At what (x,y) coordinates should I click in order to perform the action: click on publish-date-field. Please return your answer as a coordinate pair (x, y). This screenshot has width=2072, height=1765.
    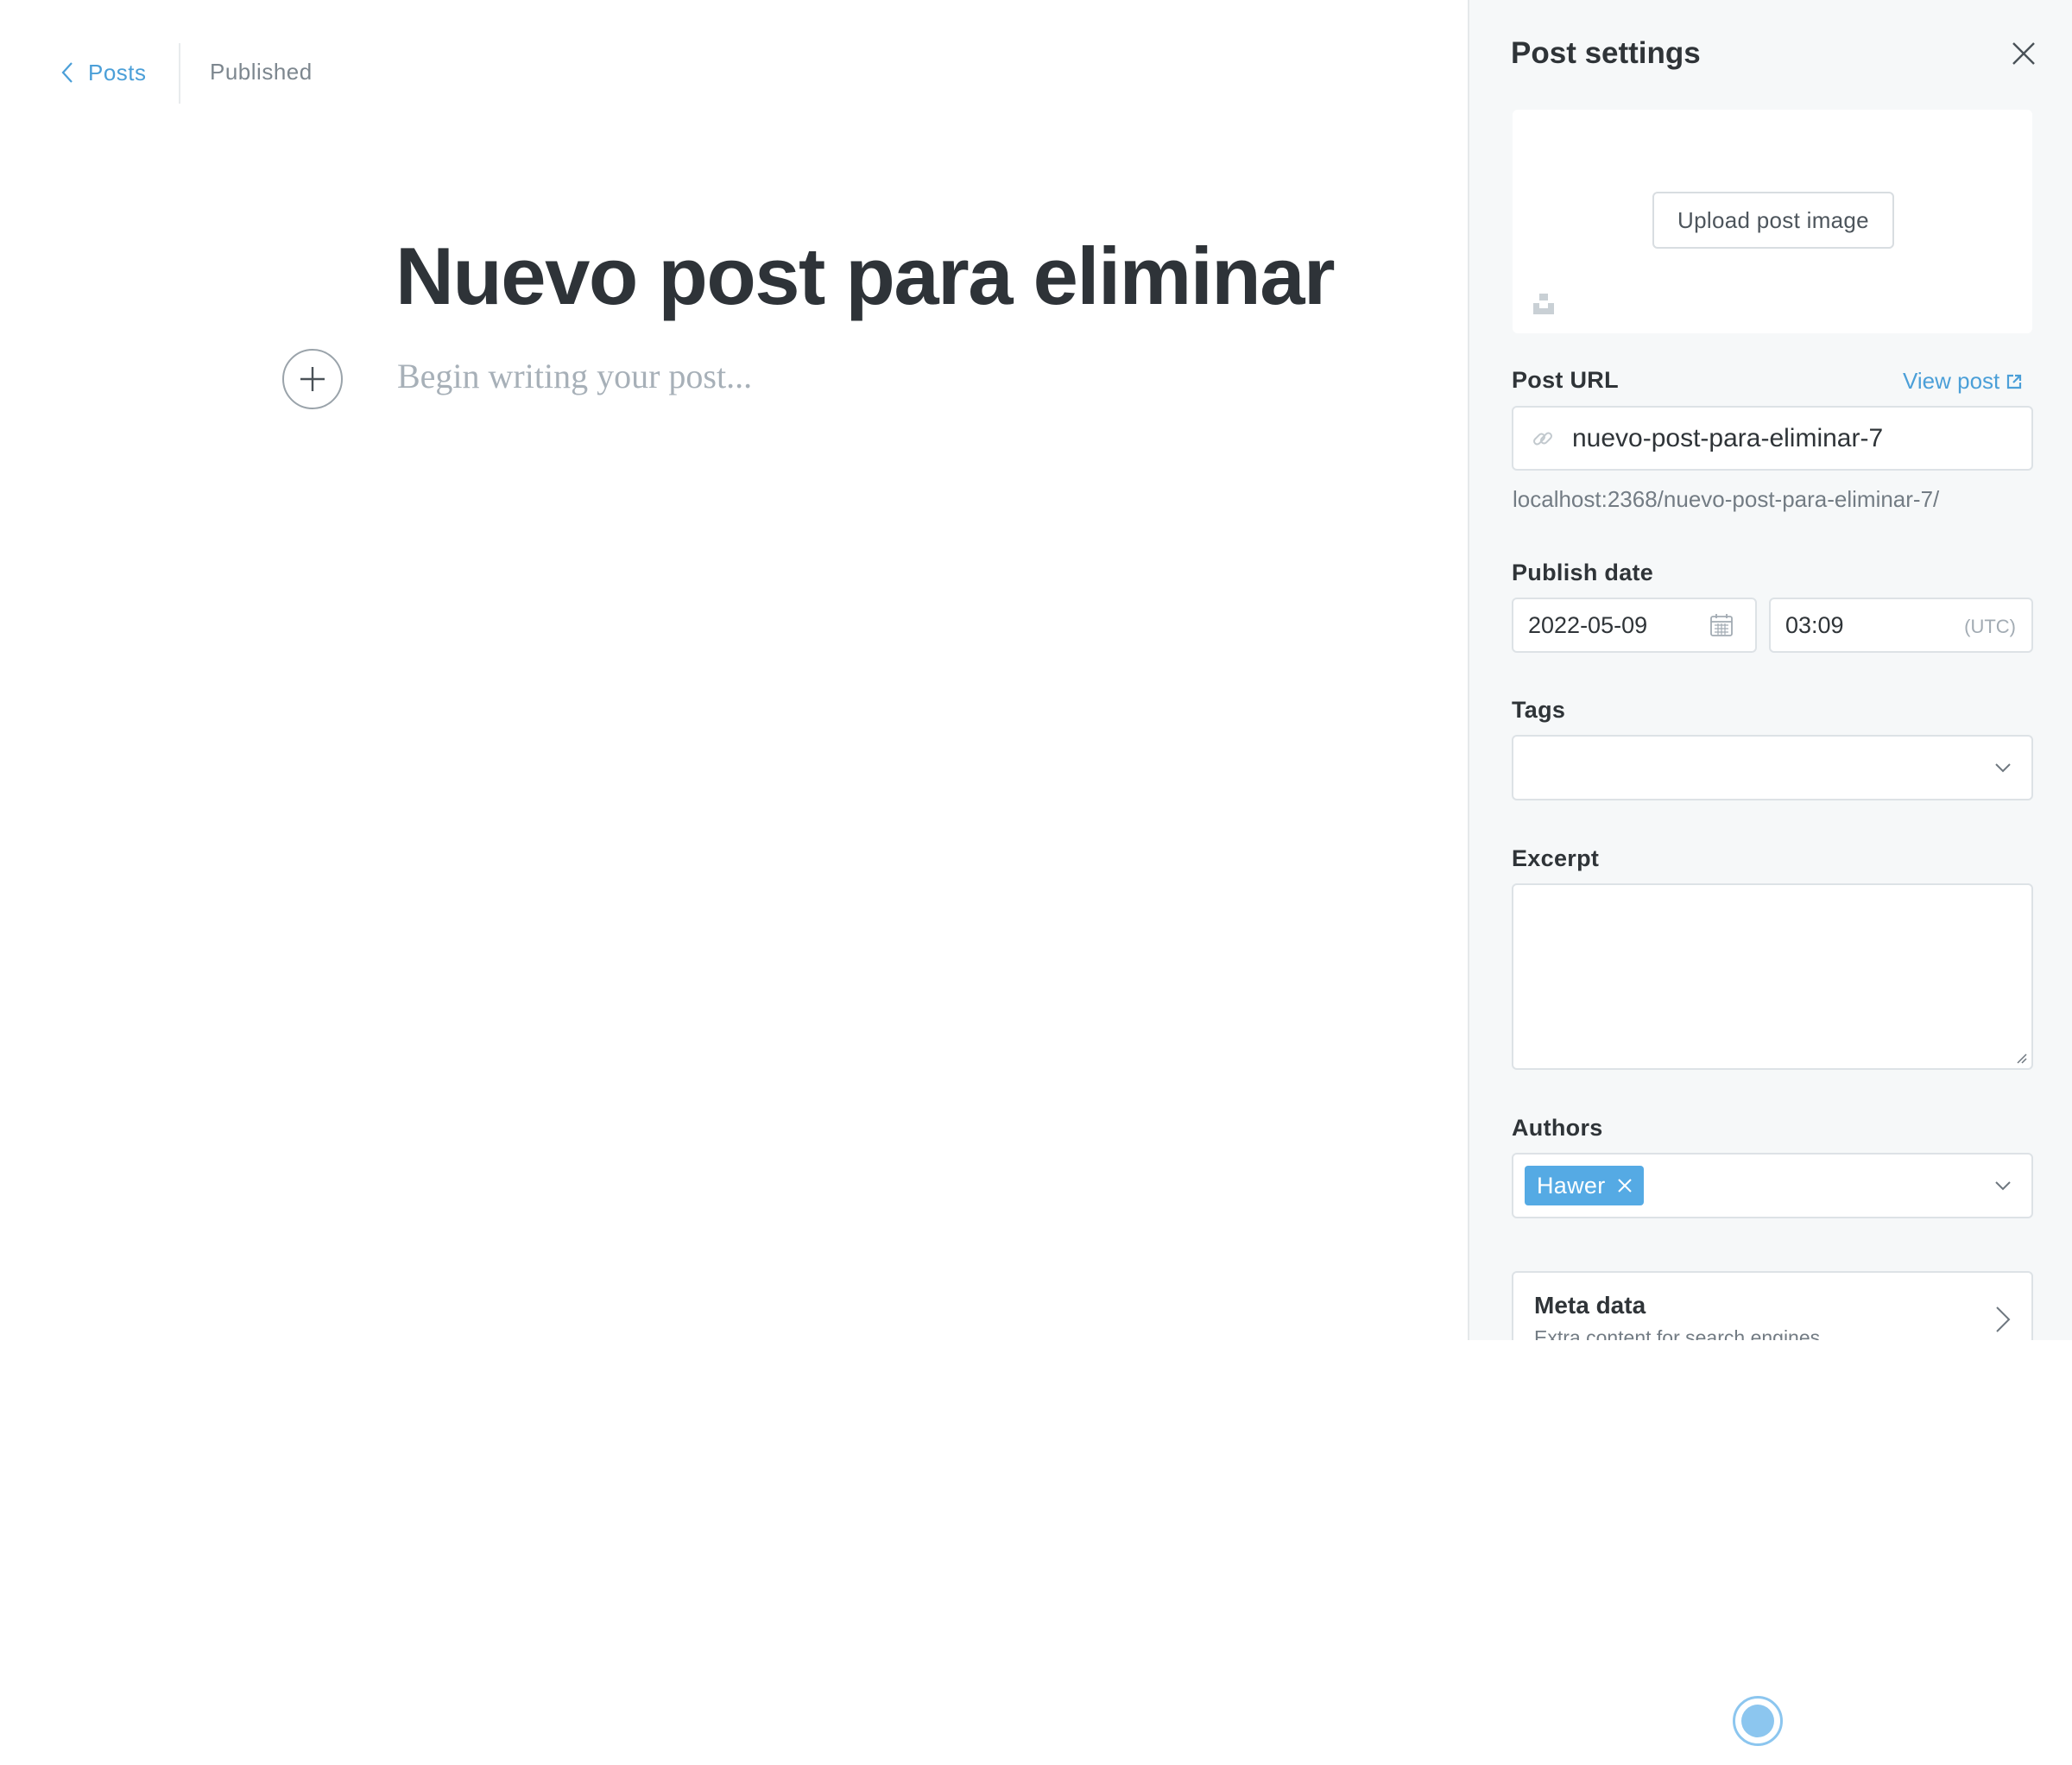
    Looking at the image, I should click on (1634, 625).